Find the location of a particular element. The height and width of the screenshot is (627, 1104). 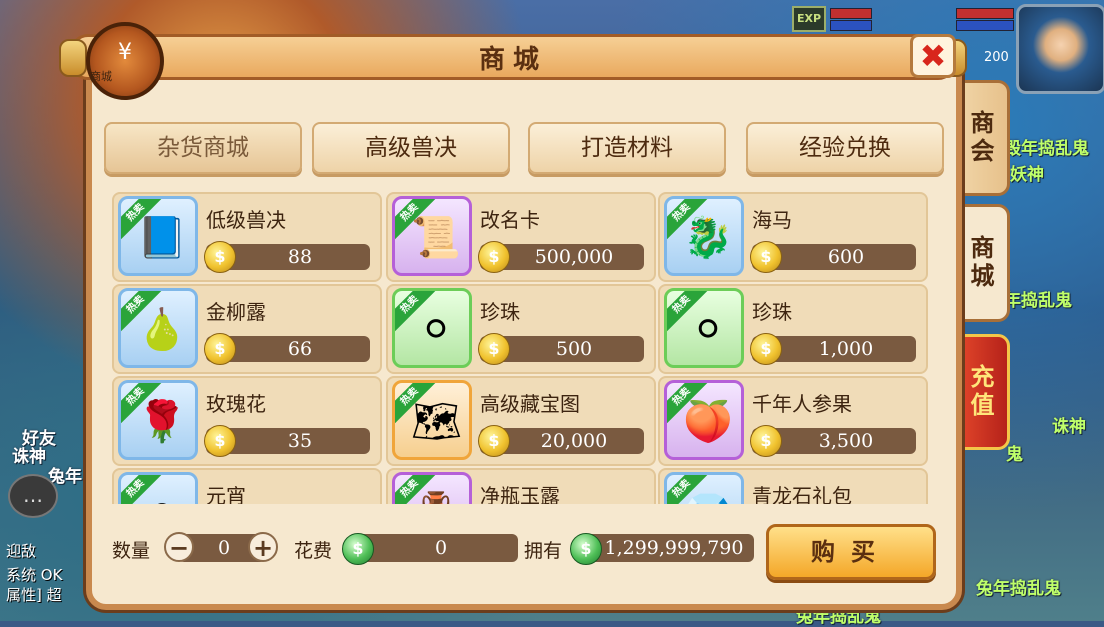

pet-mp-bar is located at coordinates (985, 25).